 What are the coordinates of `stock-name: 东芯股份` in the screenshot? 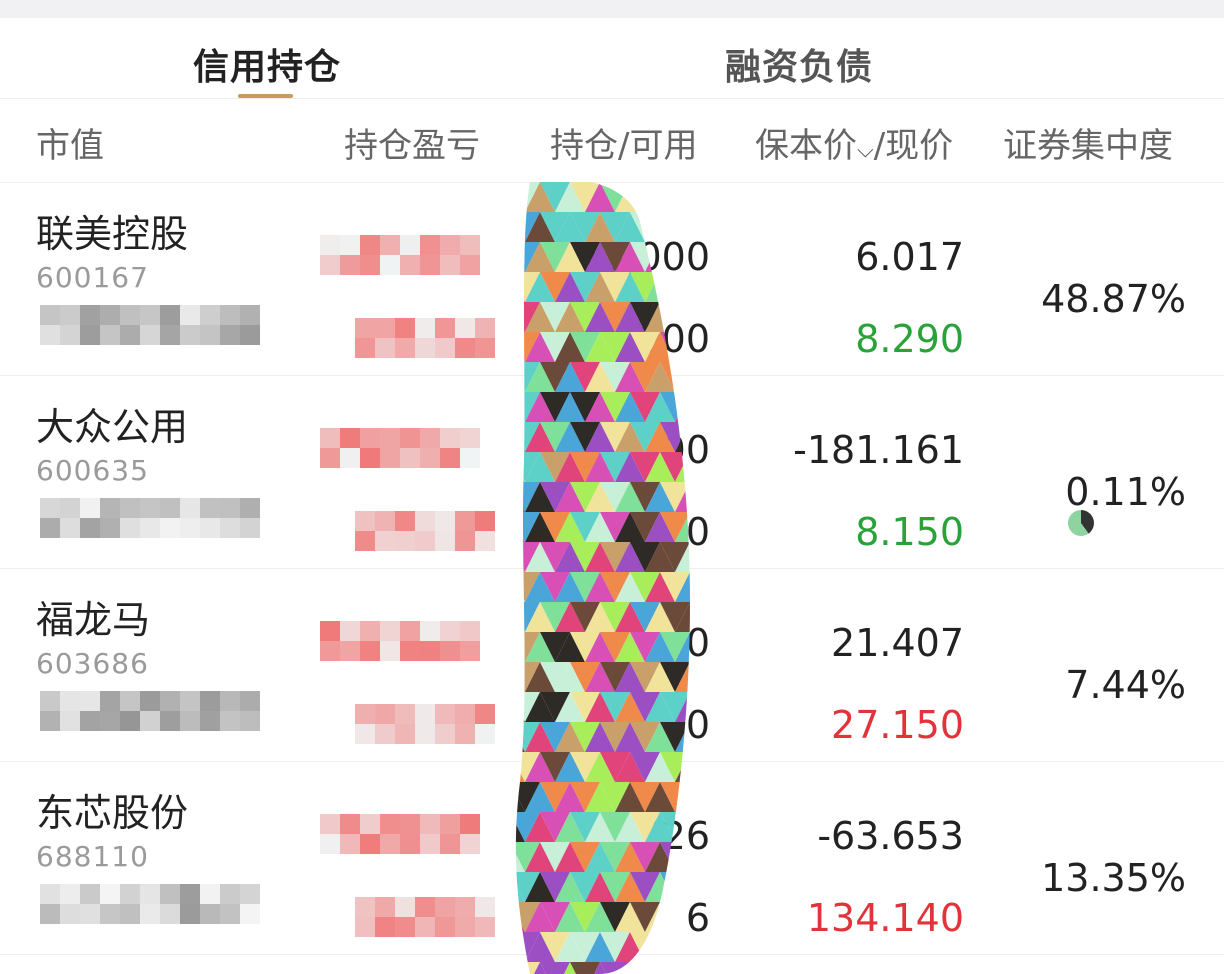 It's located at (112, 813).